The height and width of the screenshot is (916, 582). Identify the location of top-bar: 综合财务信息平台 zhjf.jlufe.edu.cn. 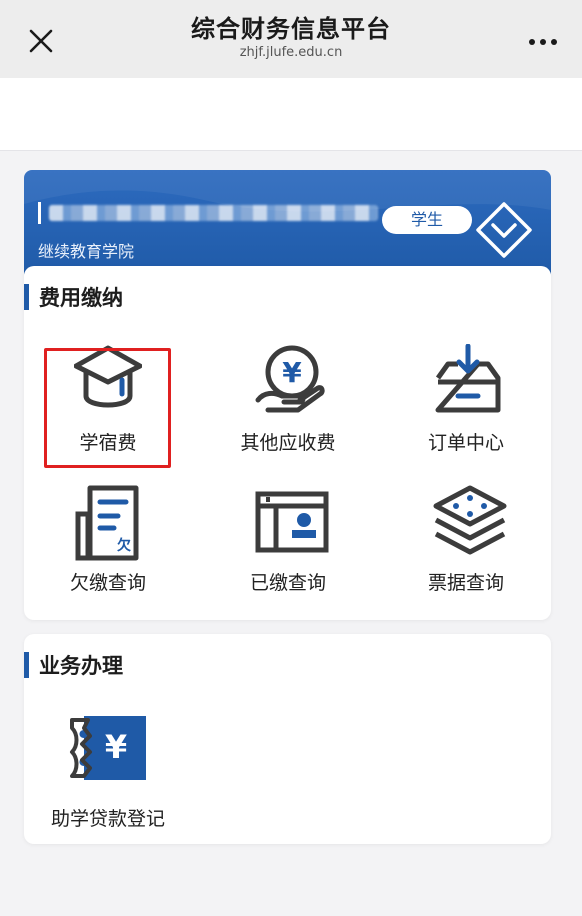
(291, 39).